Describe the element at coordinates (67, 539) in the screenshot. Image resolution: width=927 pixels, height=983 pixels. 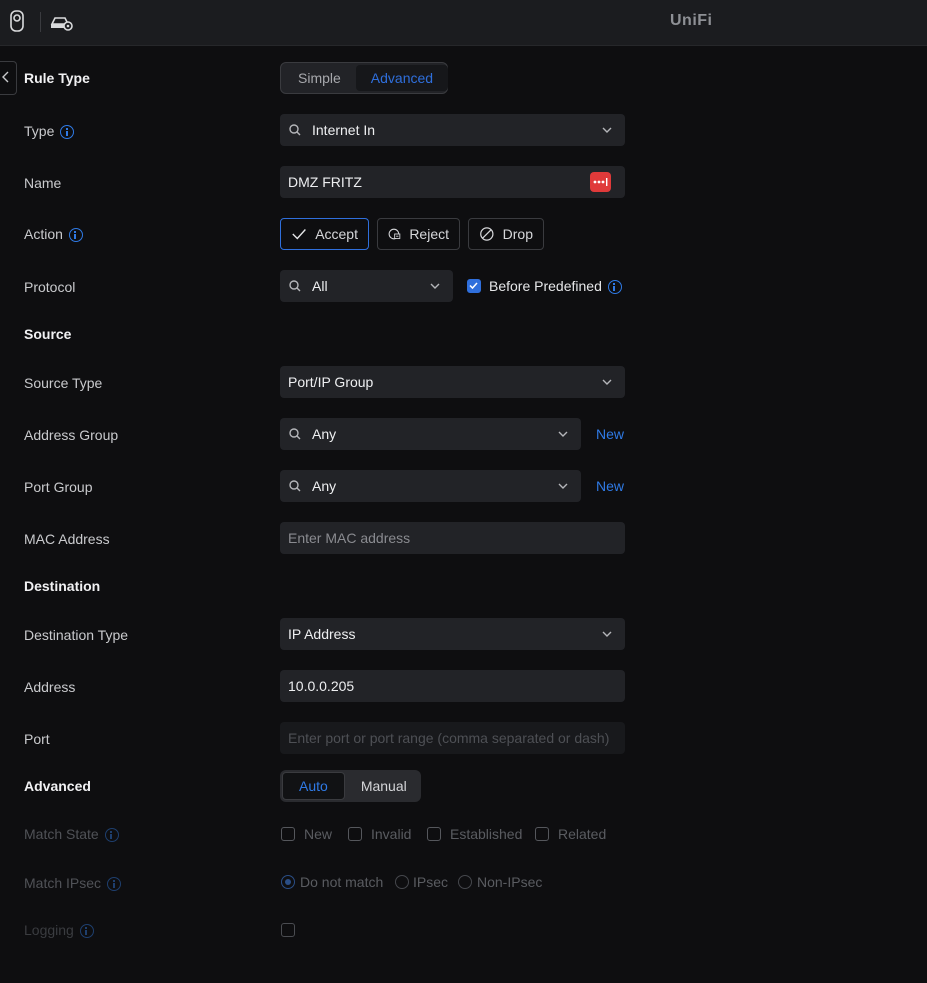
I see `mac-address-label: MAC Address` at that location.